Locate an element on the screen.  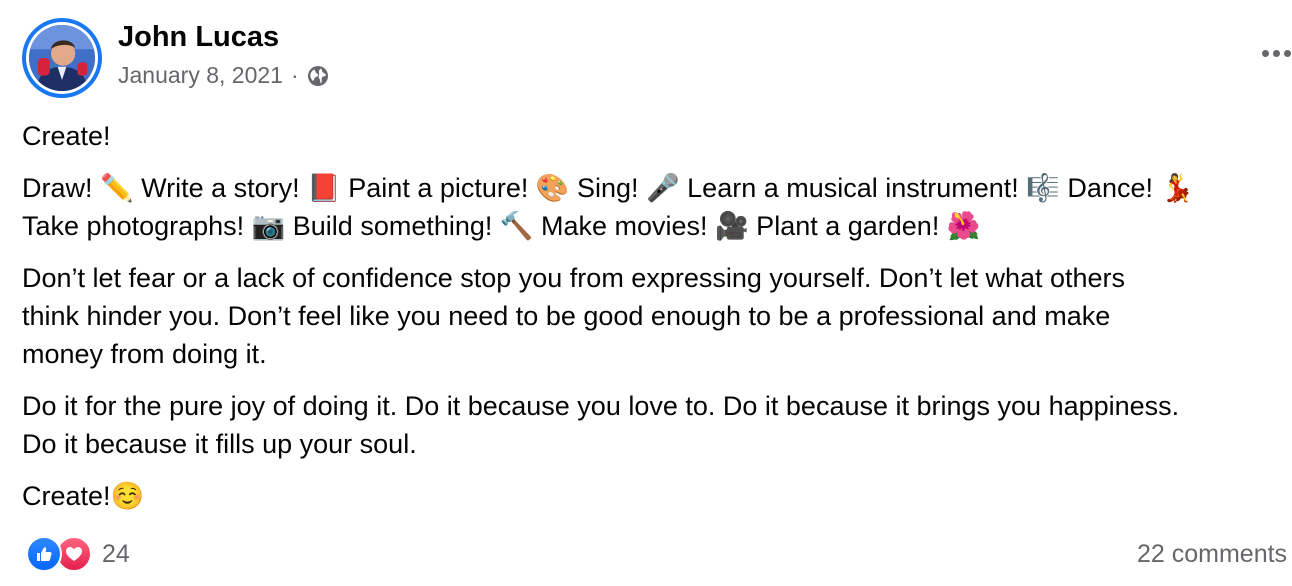
author-name: John Lucas is located at coordinates (198, 37).